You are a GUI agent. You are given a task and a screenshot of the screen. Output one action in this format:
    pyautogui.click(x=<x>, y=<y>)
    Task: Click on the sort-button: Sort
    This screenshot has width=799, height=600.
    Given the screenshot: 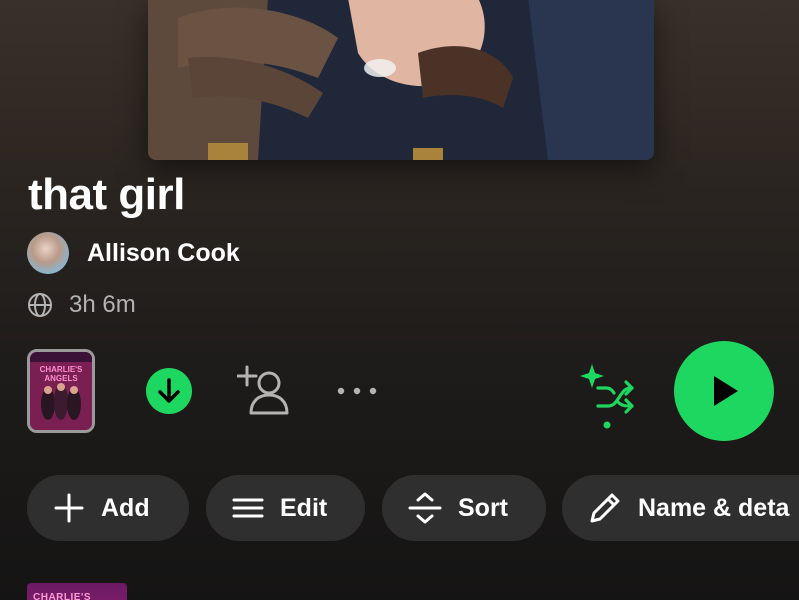 What is the action you would take?
    pyautogui.click(x=464, y=508)
    